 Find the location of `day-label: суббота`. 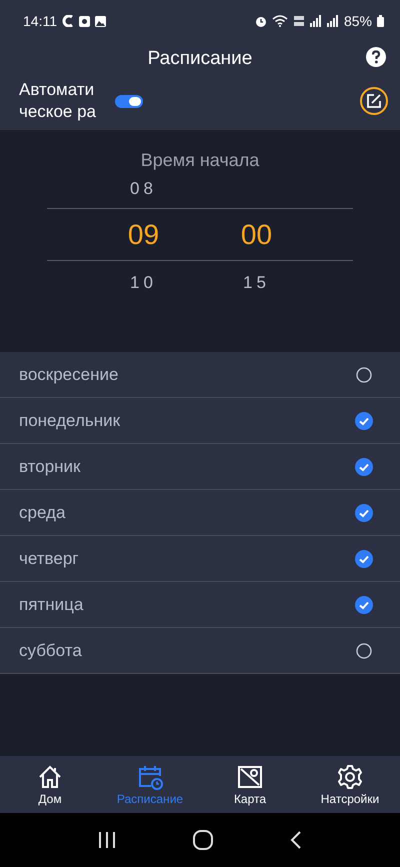

day-label: суббота is located at coordinates (50, 650).